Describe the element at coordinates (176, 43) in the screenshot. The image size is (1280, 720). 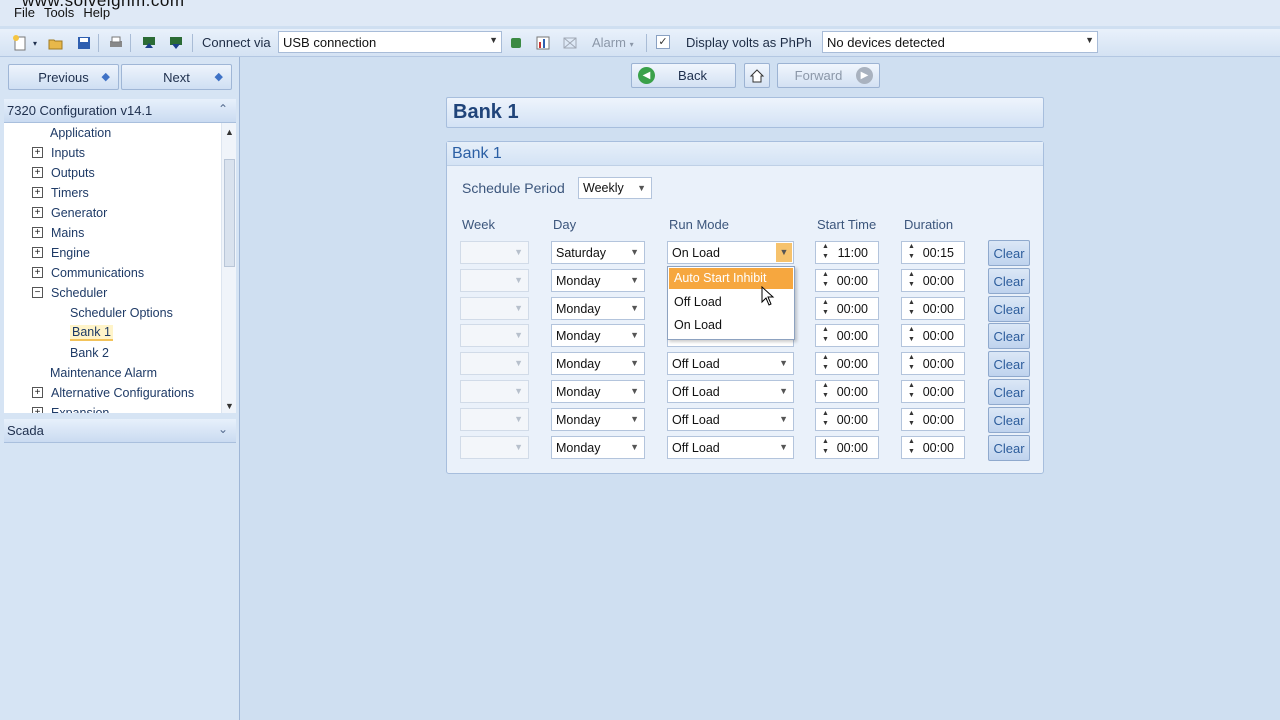
I see `download-config-icon` at that location.